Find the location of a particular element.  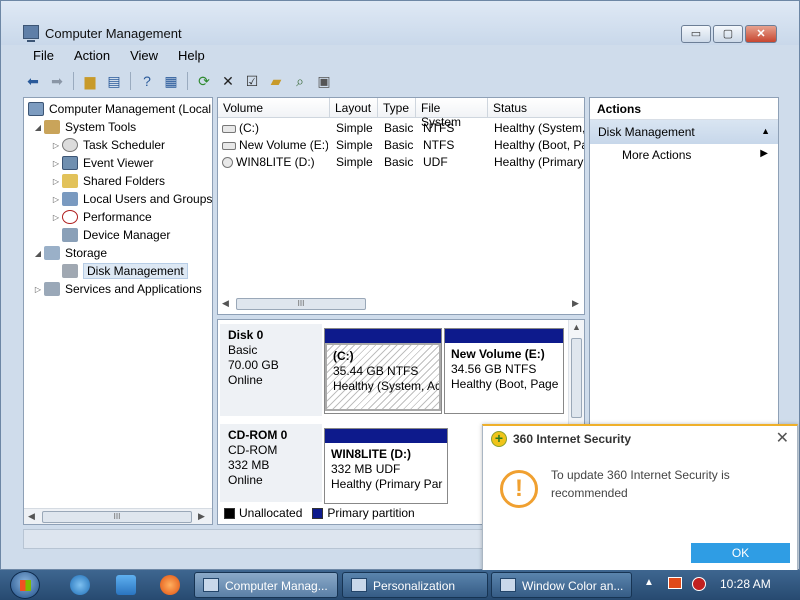

menu-help: Help is located at coordinates (191, 56).